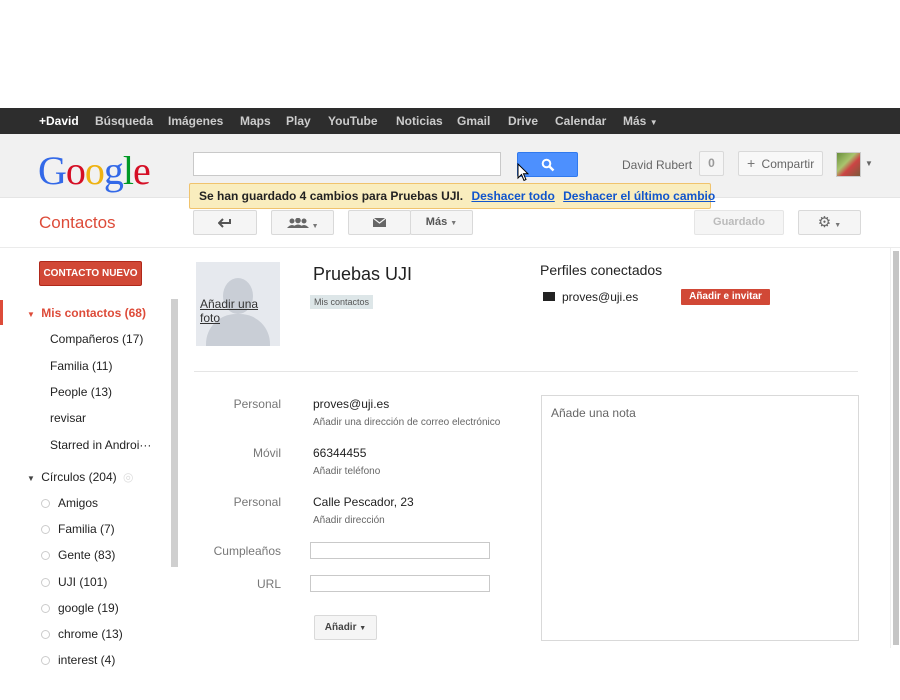 The height and width of the screenshot is (700, 900). I want to click on add-field-button: Añadir ▼, so click(345, 627).